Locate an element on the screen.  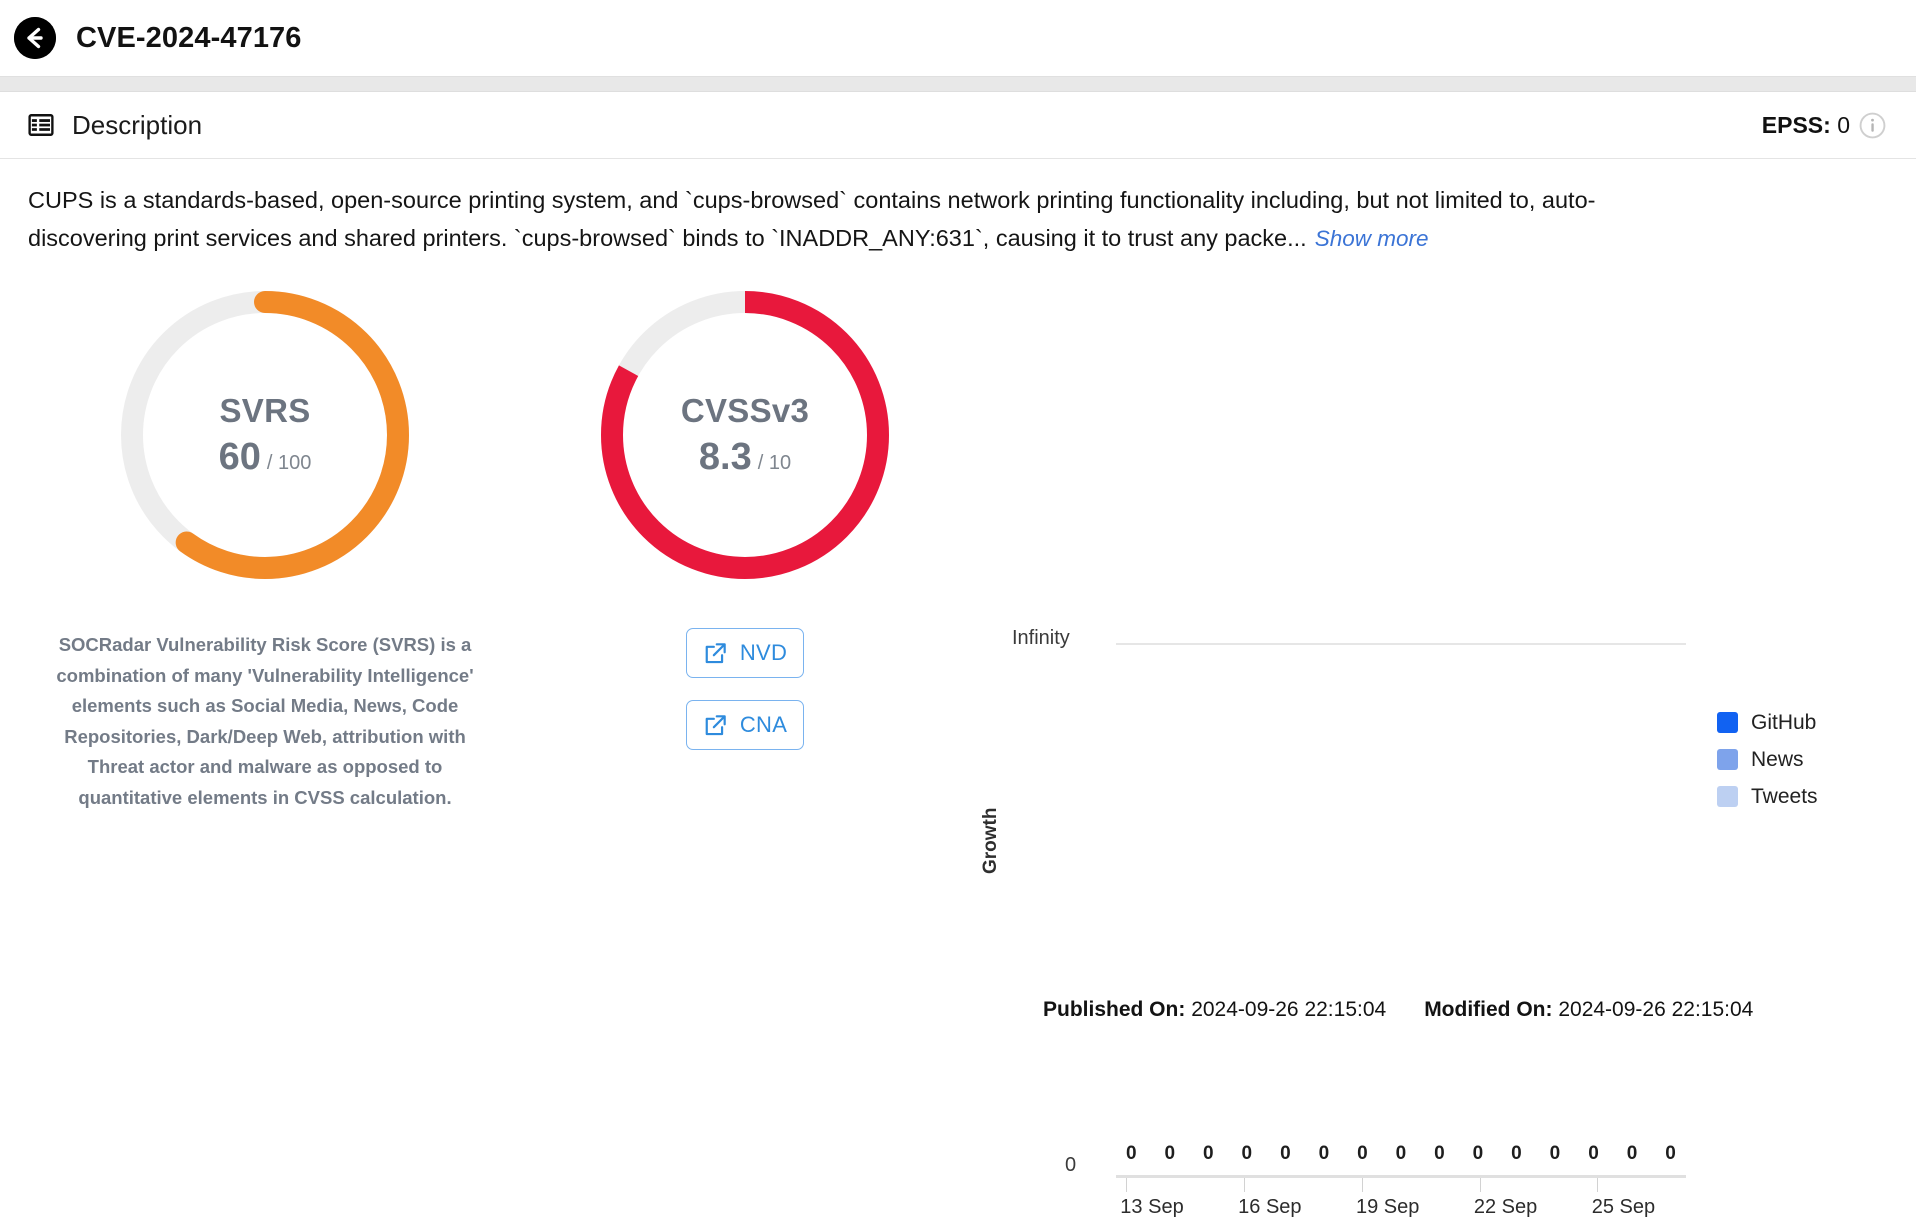
cvss-column: CVSSv3 8.3 / 10 NVD CNA is located at coordinates (745, 614).